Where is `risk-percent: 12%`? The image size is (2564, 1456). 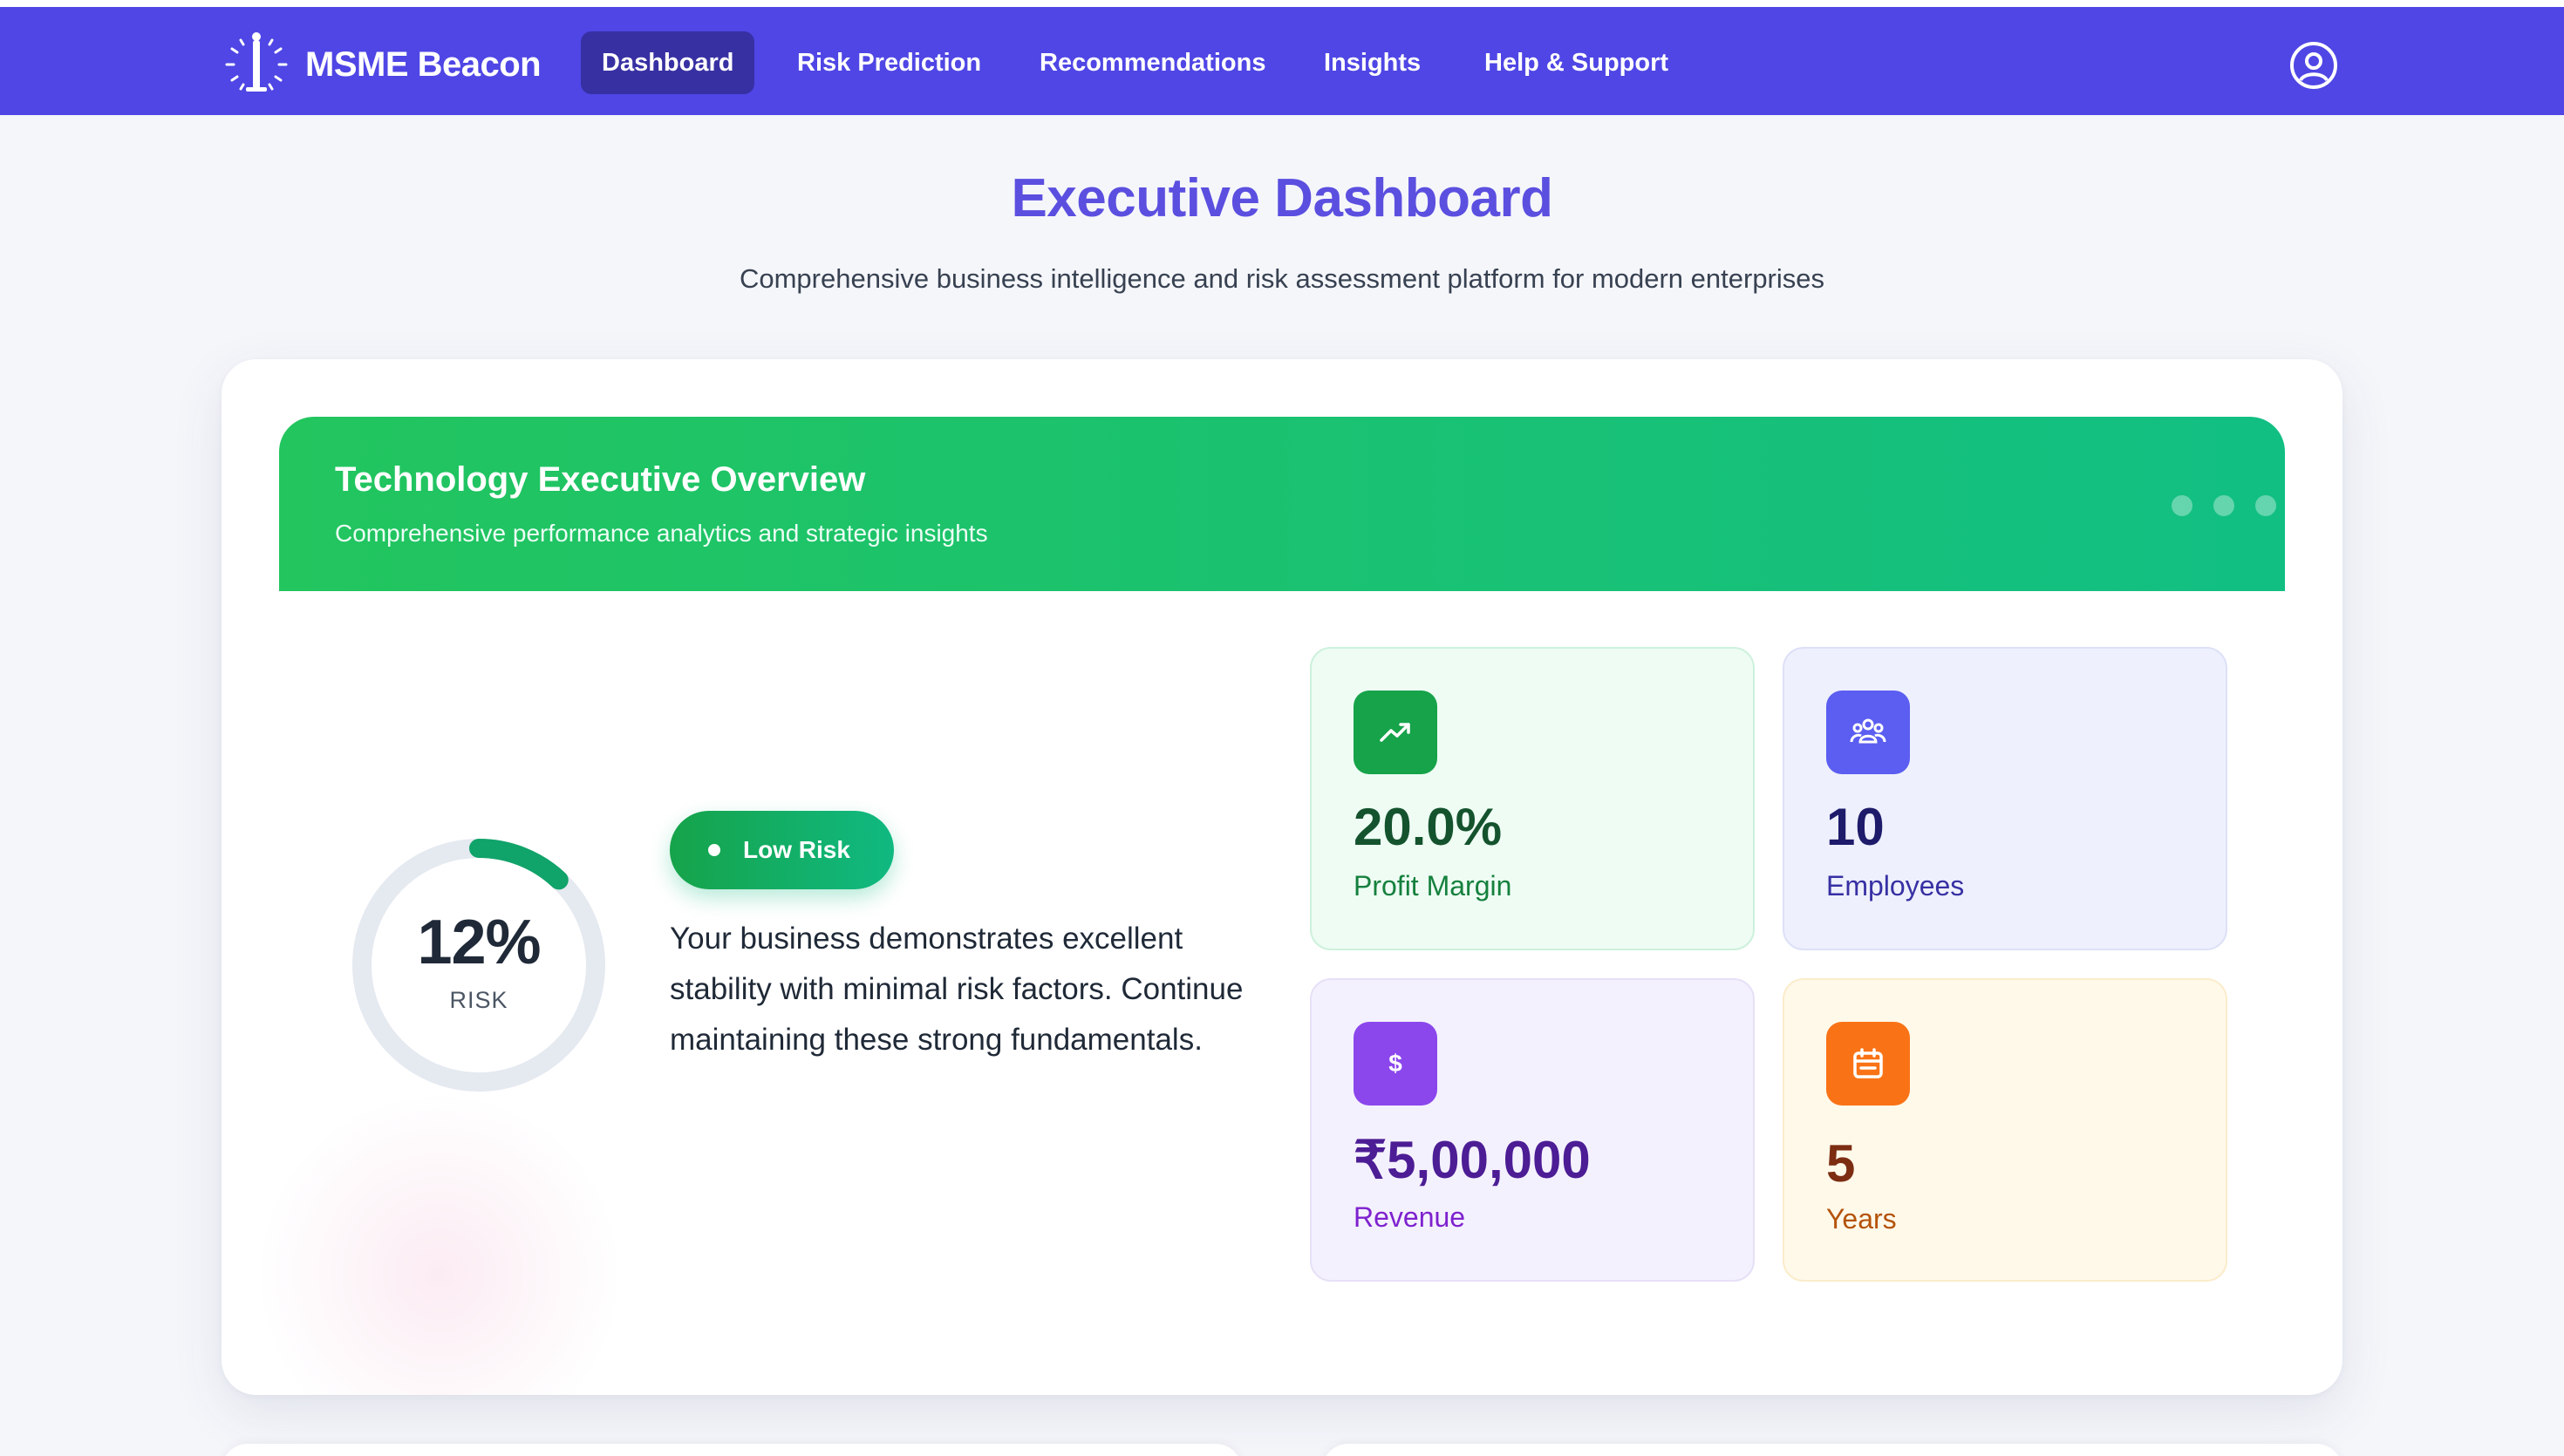 risk-percent: 12% is located at coordinates (479, 942).